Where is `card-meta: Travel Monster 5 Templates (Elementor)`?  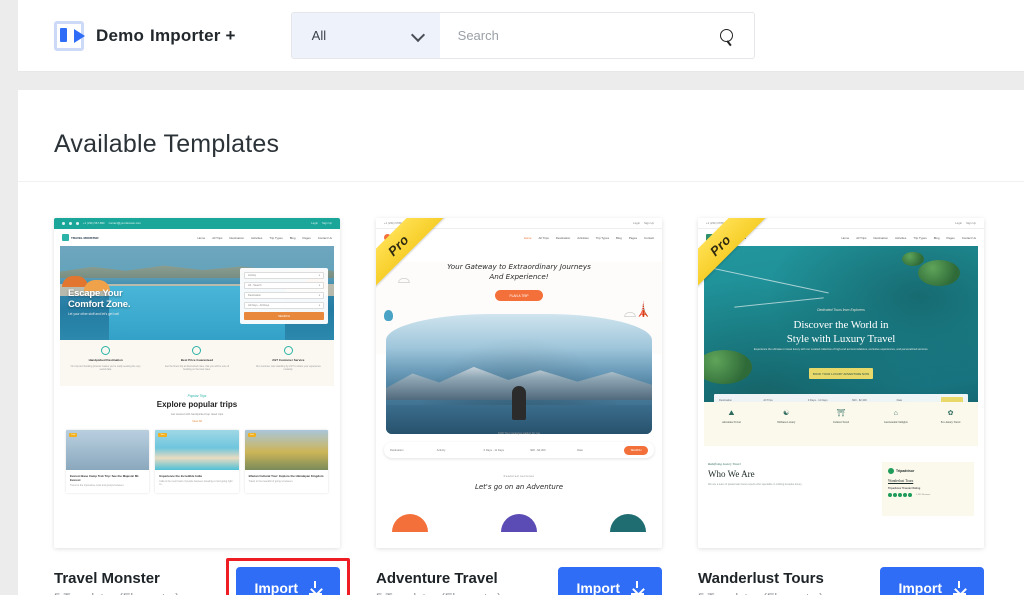
card-meta: Travel Monster 5 Templates (Elementor) is located at coordinates (116, 582).